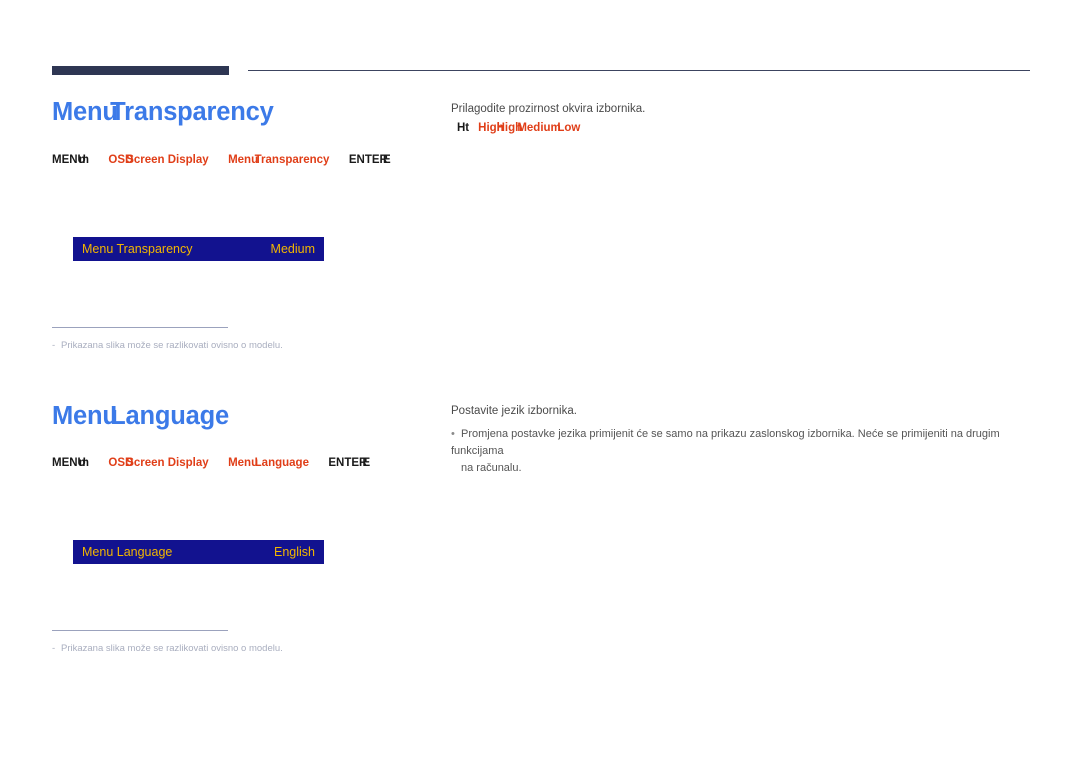 This screenshot has height=763, width=1080. Describe the element at coordinates (198, 552) in the screenshot. I see `osd-preview-menu-language: Menu Language English` at that location.